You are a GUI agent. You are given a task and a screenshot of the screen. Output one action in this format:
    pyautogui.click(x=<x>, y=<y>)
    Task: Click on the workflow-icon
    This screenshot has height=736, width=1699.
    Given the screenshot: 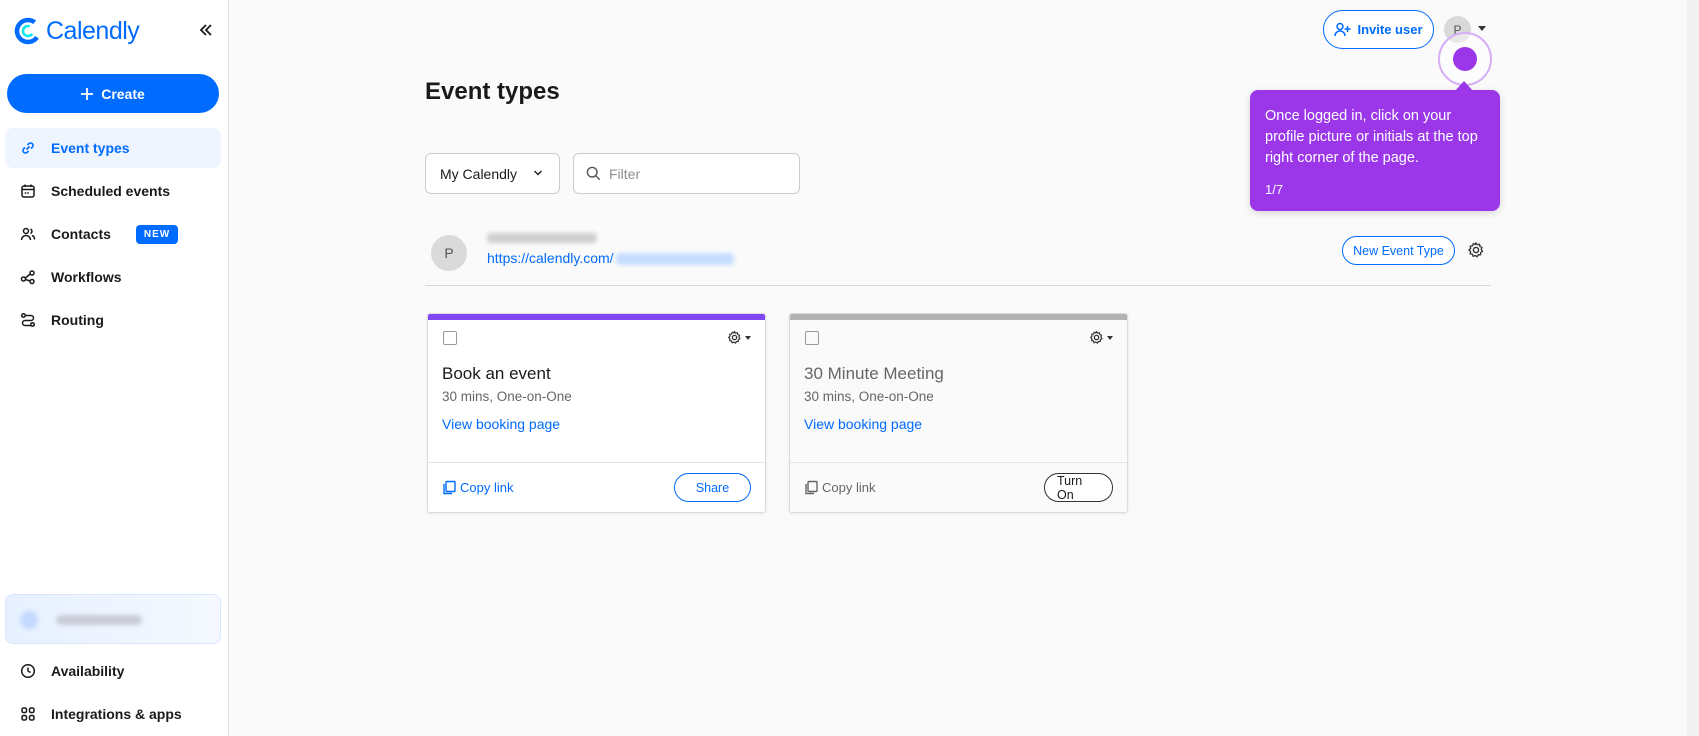 What is the action you would take?
    pyautogui.click(x=28, y=277)
    